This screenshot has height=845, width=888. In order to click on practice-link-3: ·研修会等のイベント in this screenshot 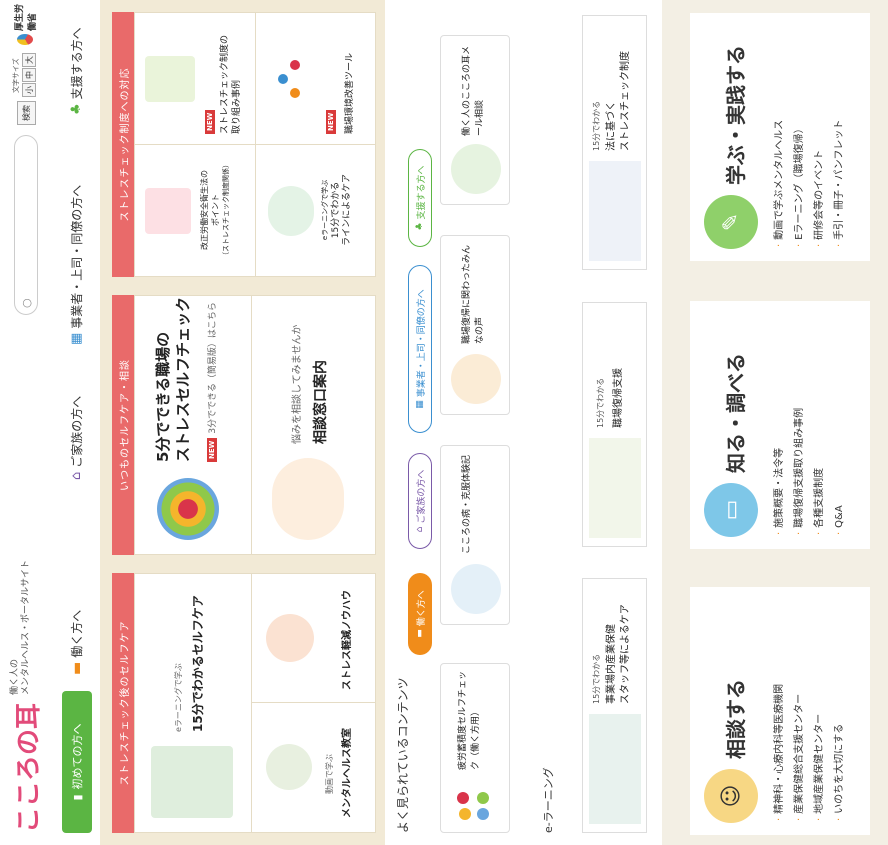, I will do `click(820, 183)`.